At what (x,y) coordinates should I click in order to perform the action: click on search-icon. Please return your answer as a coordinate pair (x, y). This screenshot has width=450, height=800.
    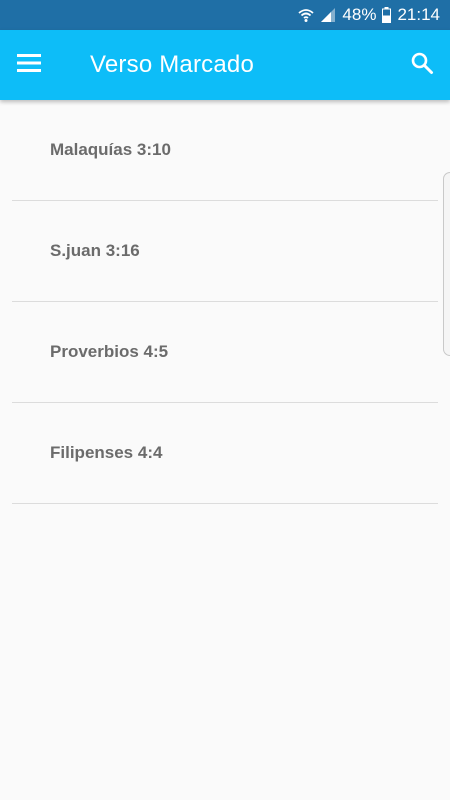
    Looking at the image, I should click on (422, 65).